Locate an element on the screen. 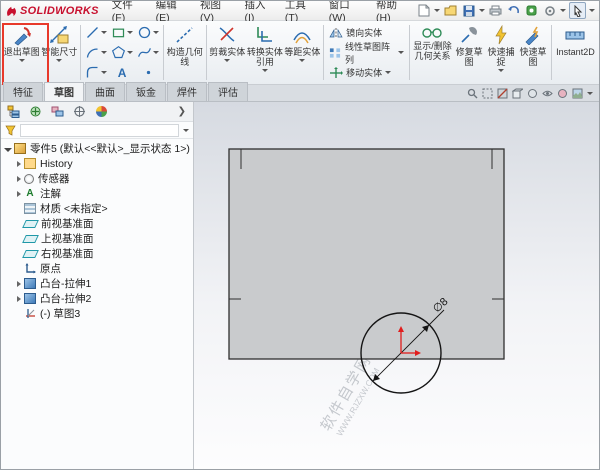 This screenshot has height=470, width=600. move-entities-dropdown-icon is located at coordinates (388, 72).